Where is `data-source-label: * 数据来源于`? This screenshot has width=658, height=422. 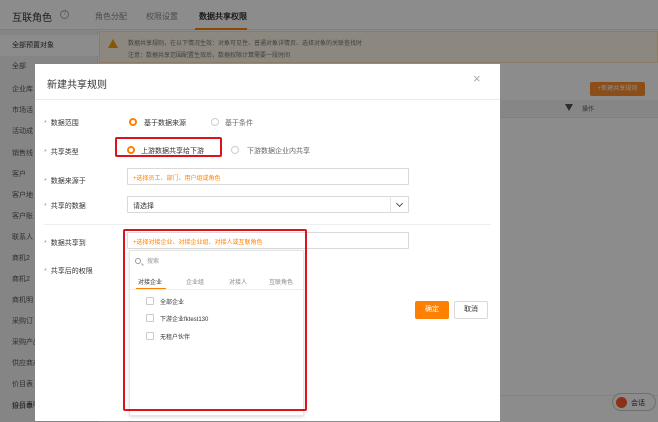
data-source-label: * 数据来源于 is located at coordinates (65, 181).